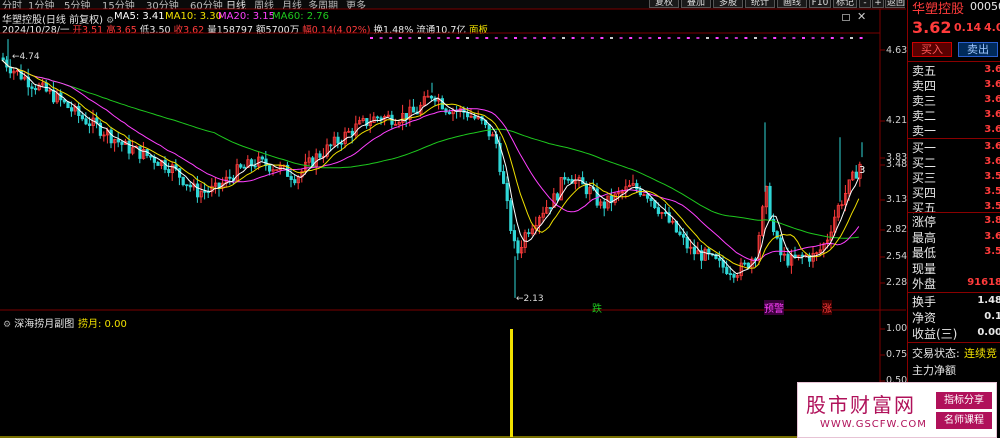 The image size is (1000, 438). Describe the element at coordinates (992, 316) in the screenshot. I see `stat2-value: 0.1` at that location.